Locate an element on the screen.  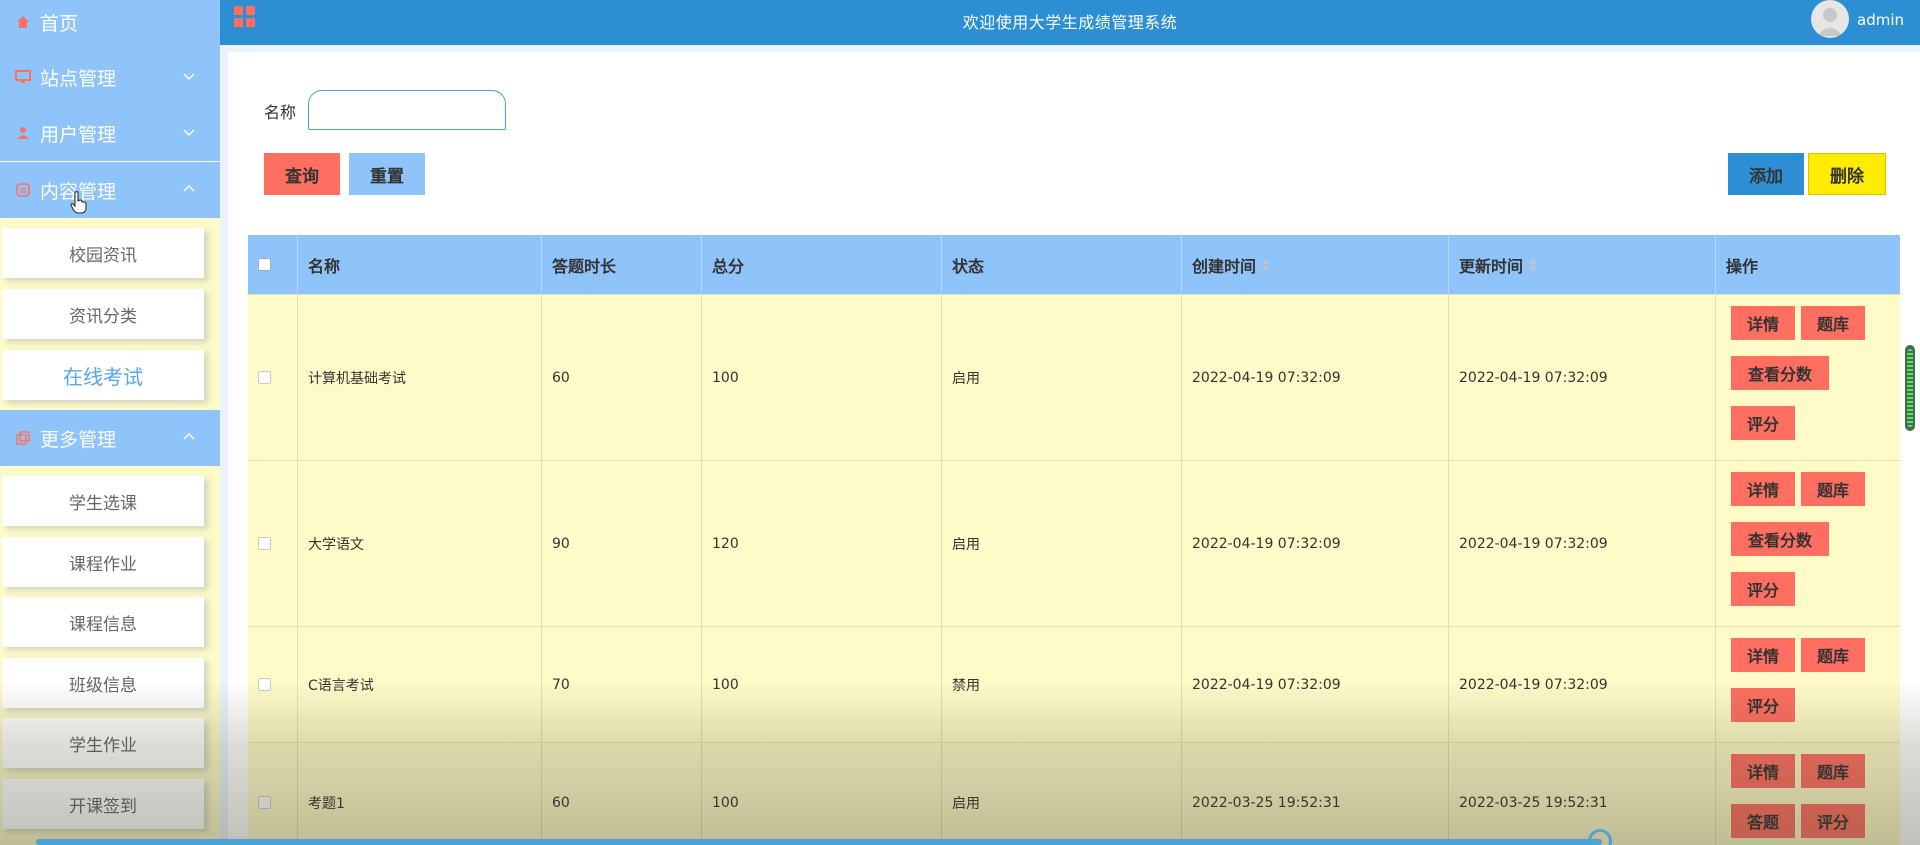
column-header: 总分 is located at coordinates (822, 264).